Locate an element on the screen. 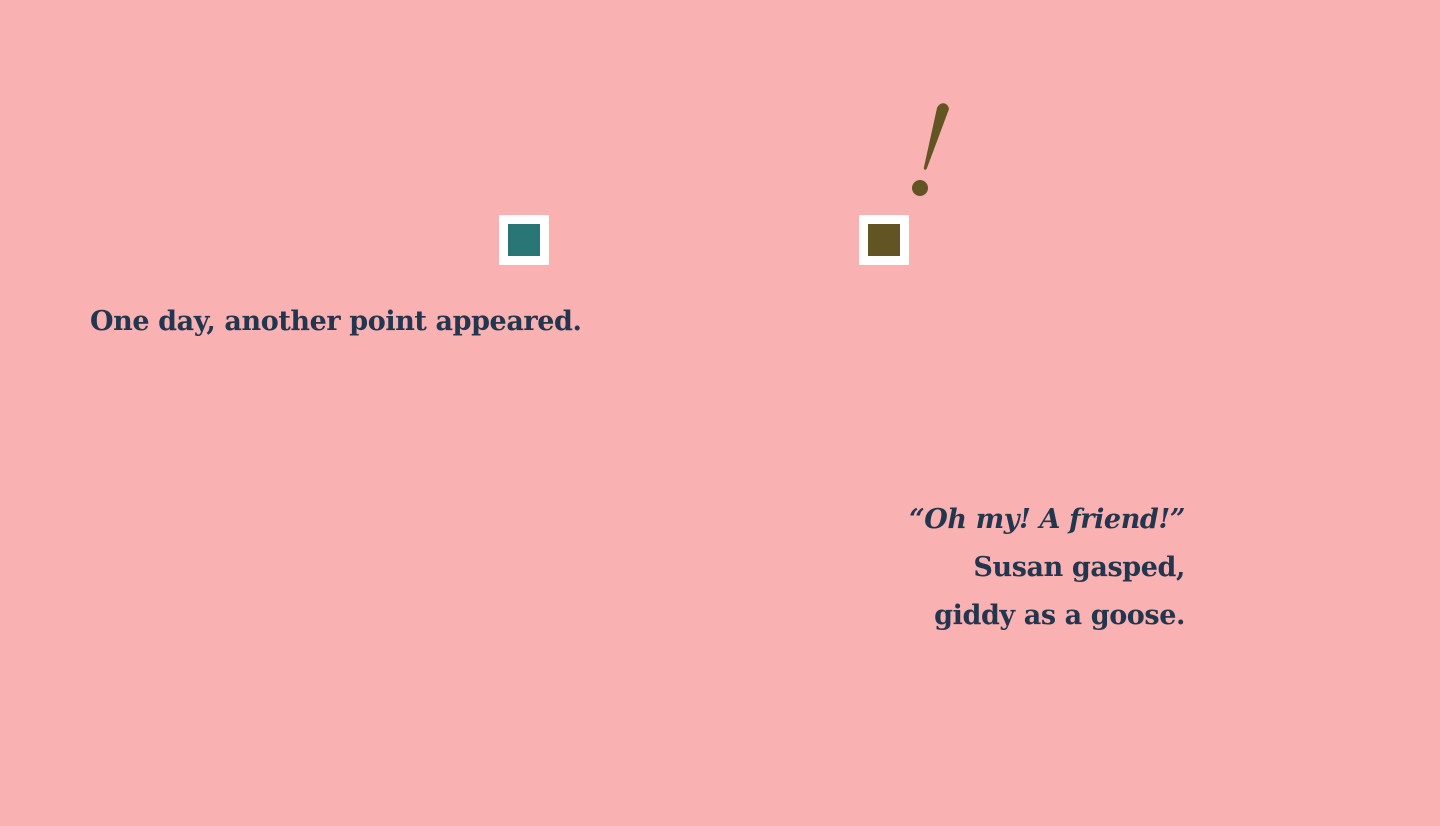  exclamation-mark-icon is located at coordinates (930, 149).